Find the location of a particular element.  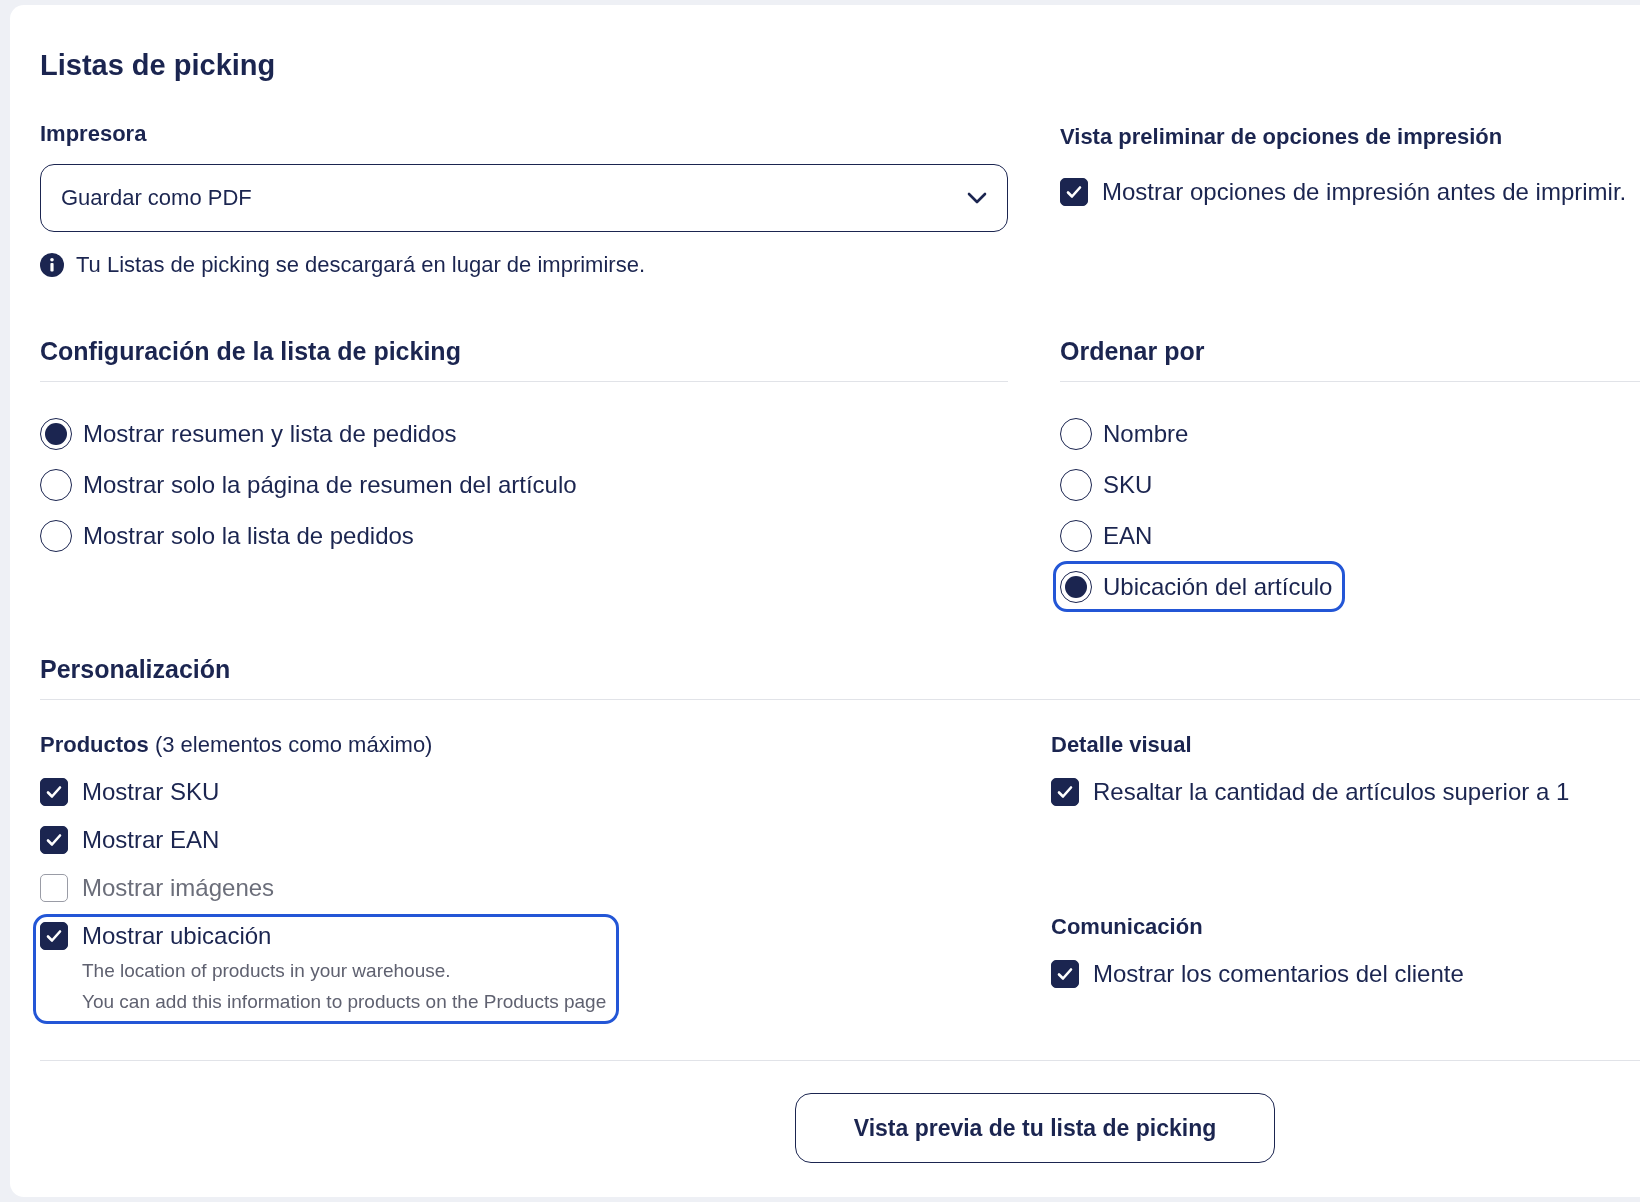

checkbox-option: Mostrar ubicación The location of products in your warehouse. You can add this information to products on the Products page is located at coordinates (326, 969).